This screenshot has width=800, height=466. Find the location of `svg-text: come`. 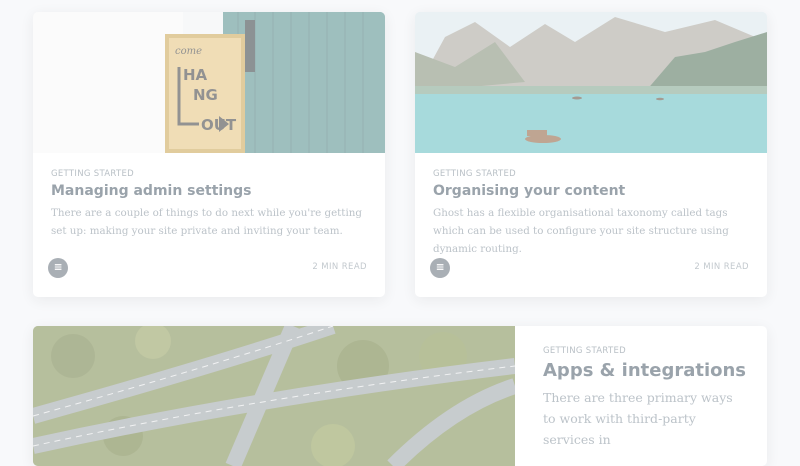

svg-text: come is located at coordinates (188, 51).